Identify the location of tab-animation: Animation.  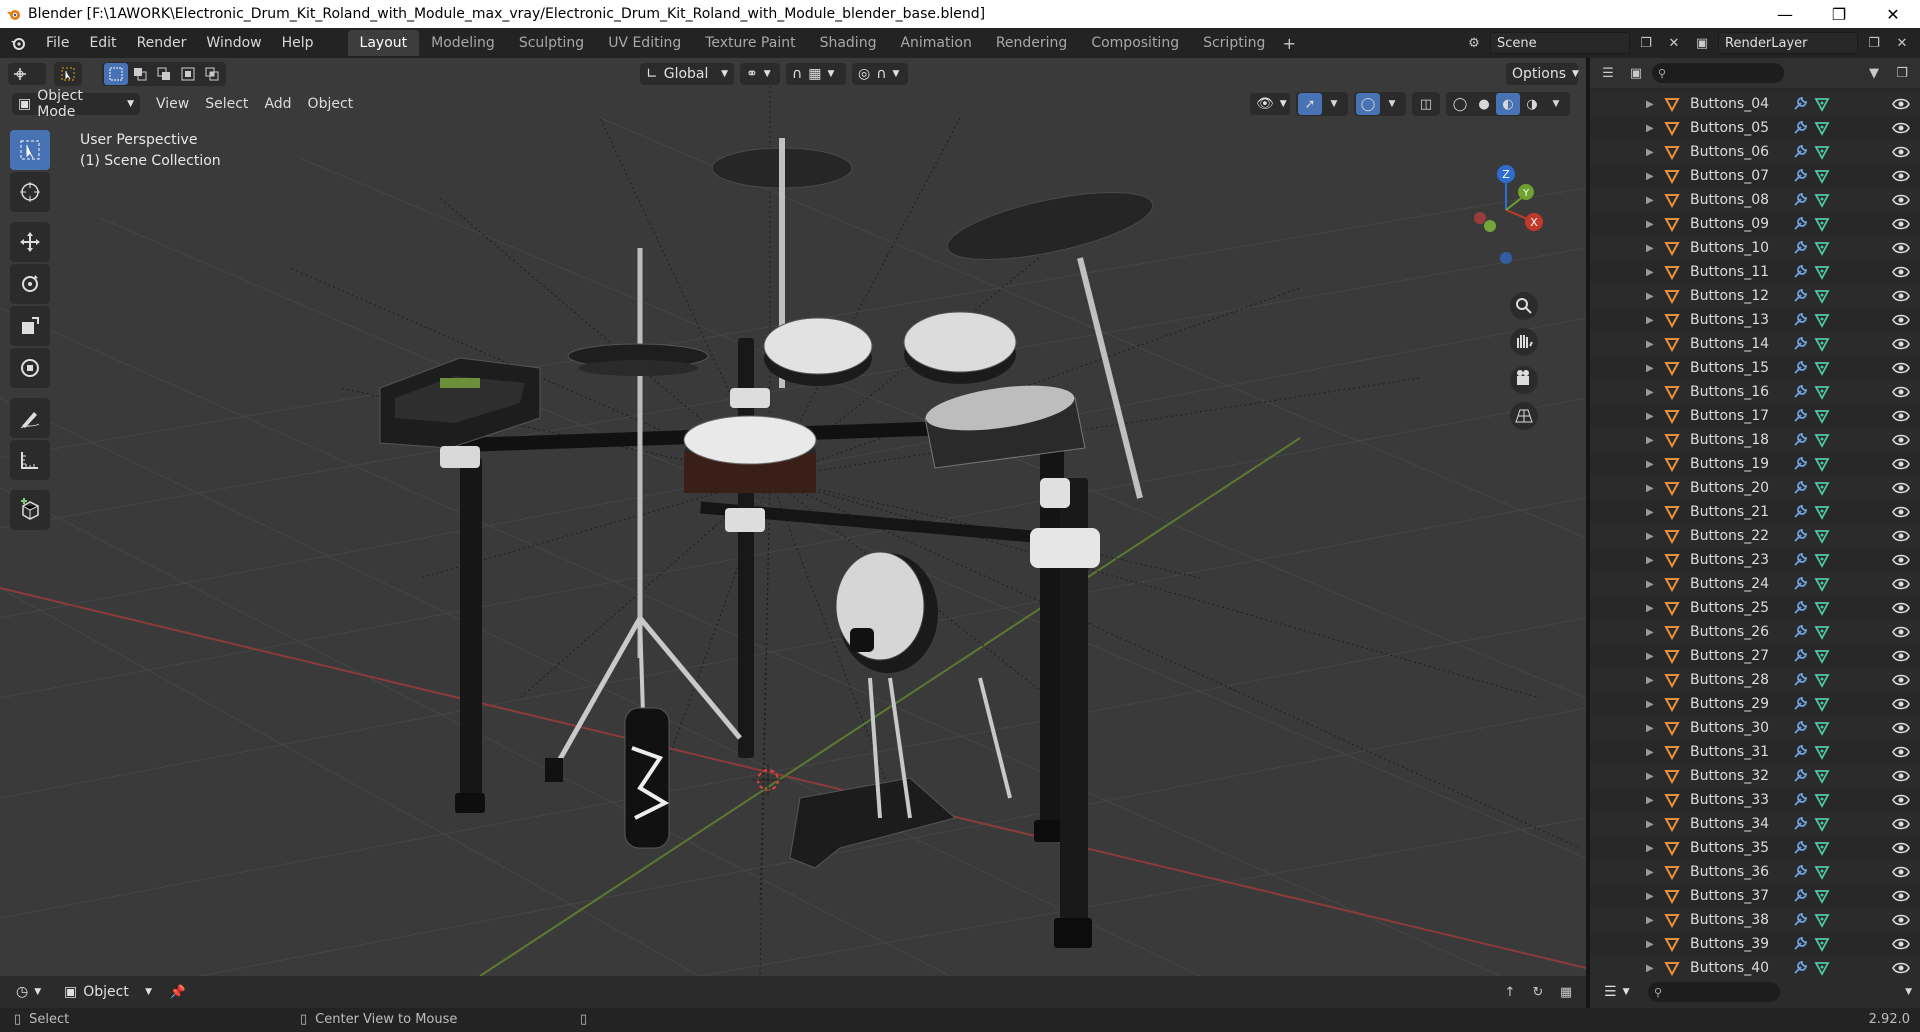
(935, 43).